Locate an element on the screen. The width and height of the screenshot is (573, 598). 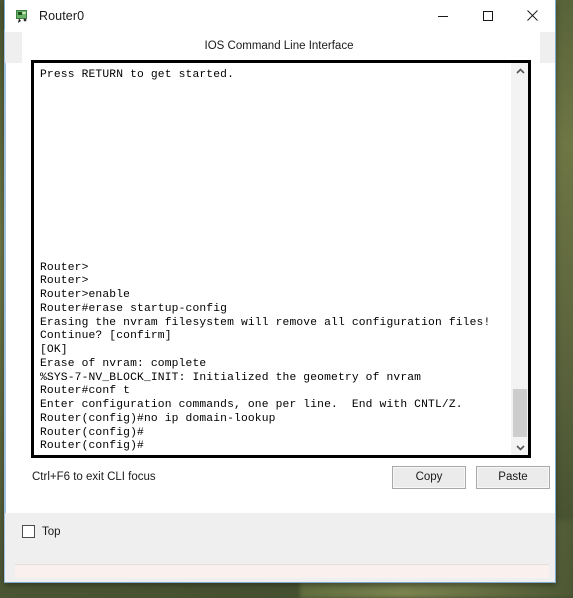
footer-strip is located at coordinates (282, 571).